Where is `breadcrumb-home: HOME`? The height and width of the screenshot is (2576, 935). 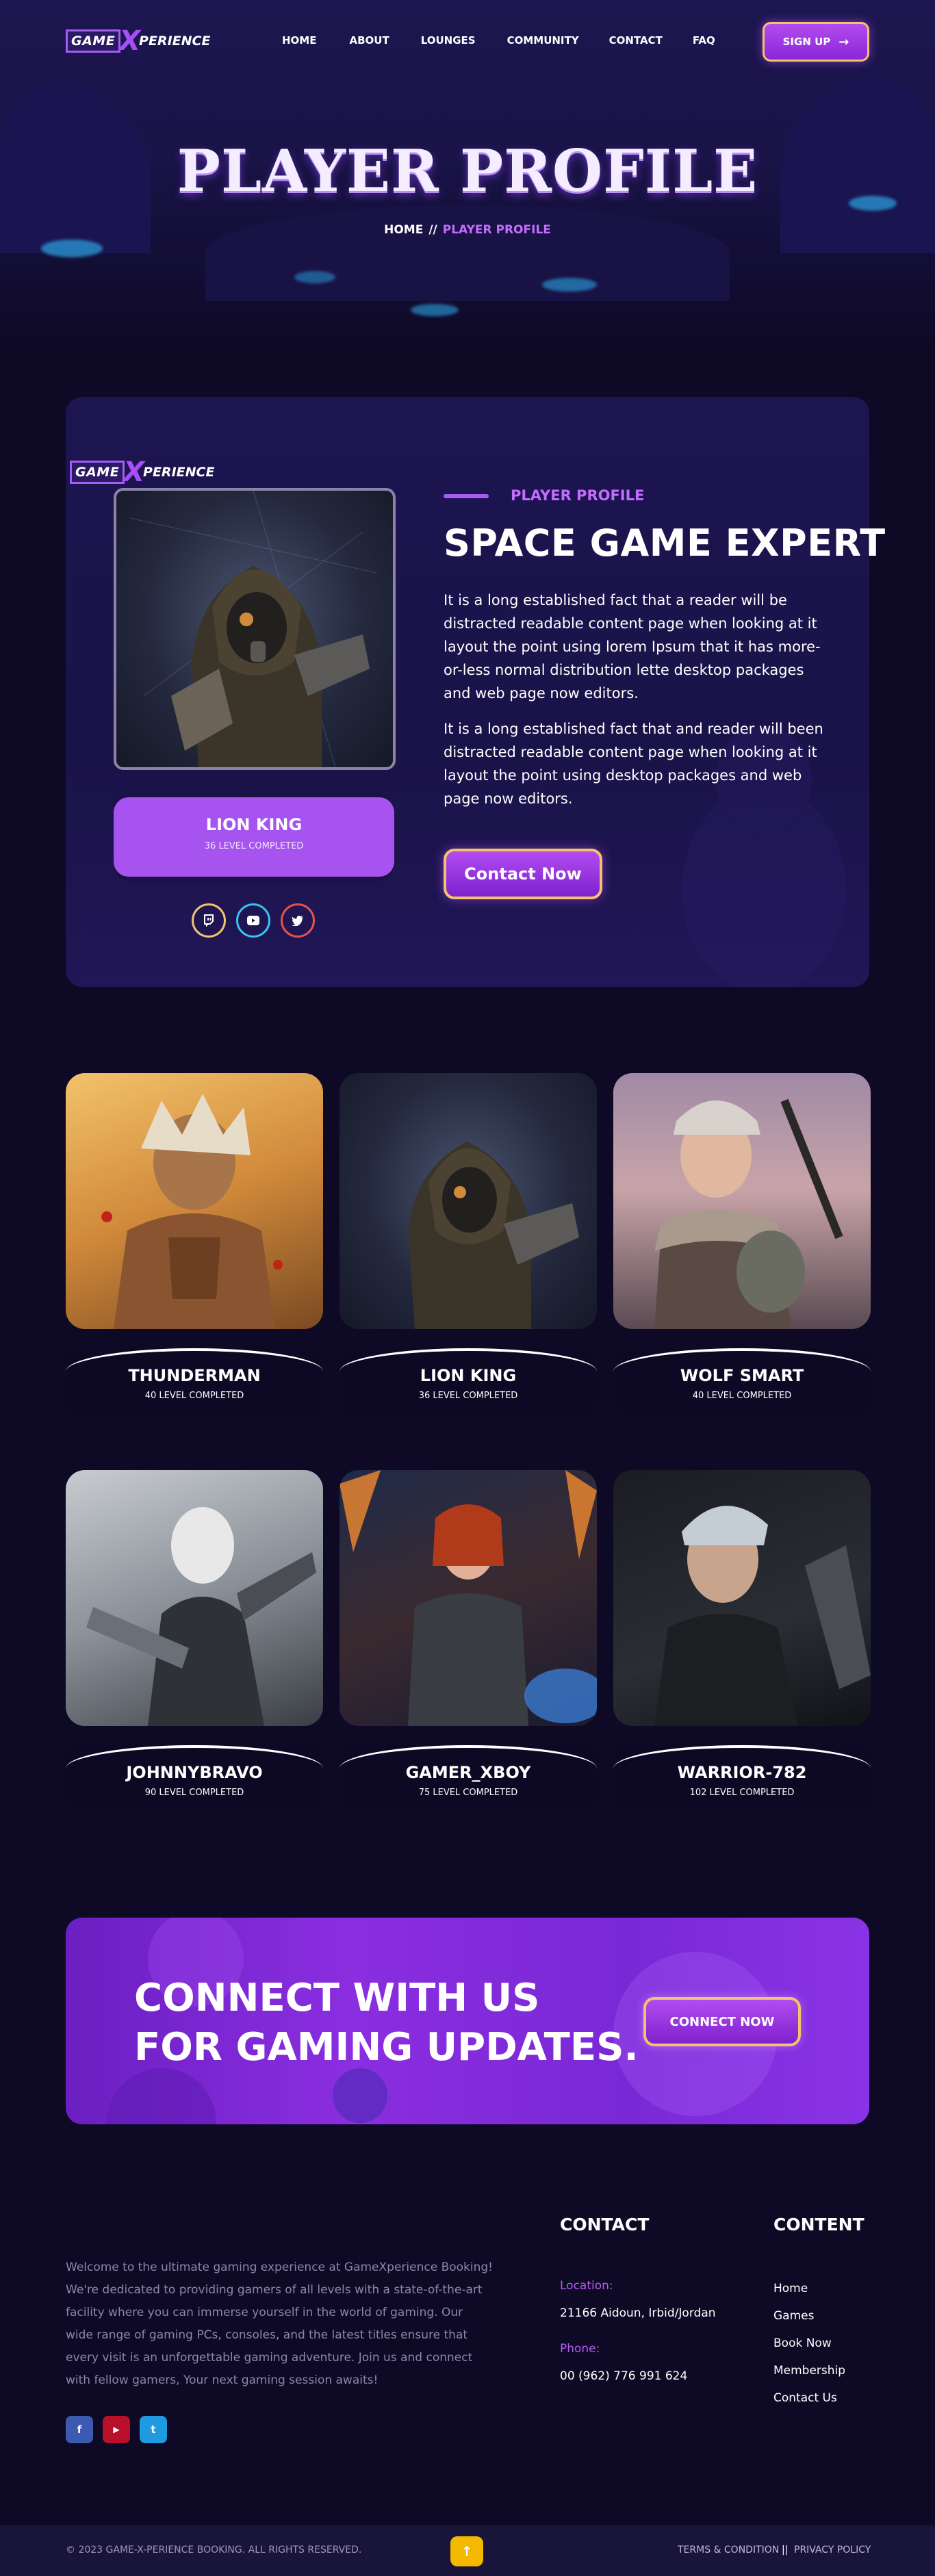
breadcrumb-home: HOME is located at coordinates (403, 230).